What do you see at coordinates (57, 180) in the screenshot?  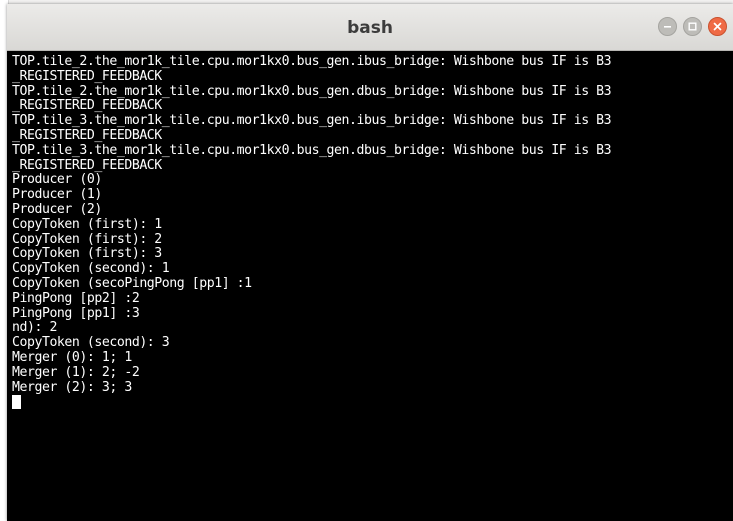 I see `terminal-line: Producer (0)` at bounding box center [57, 180].